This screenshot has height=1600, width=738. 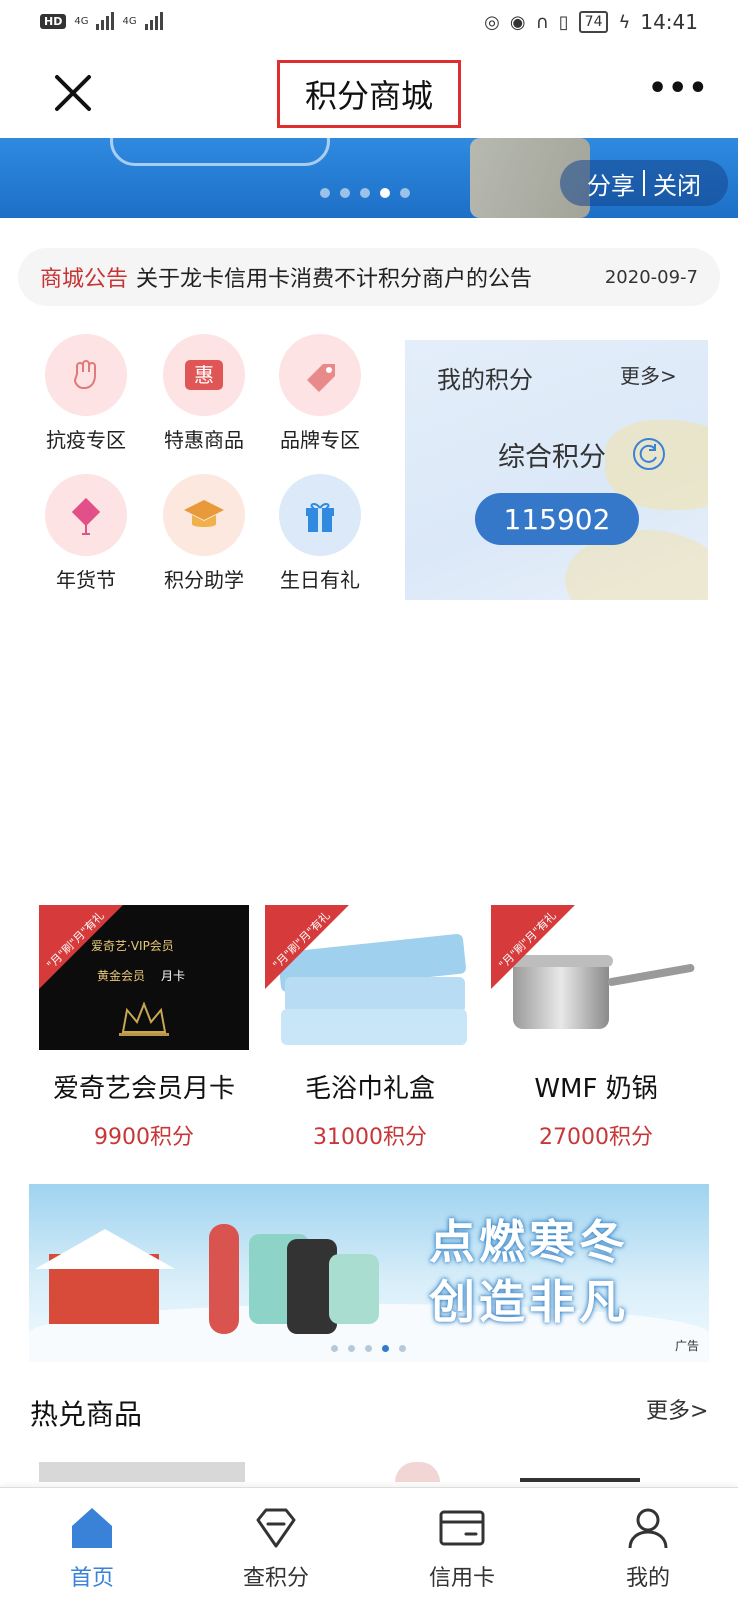 I want to click on nav-credit-card: 信用卡, so click(x=462, y=1540).